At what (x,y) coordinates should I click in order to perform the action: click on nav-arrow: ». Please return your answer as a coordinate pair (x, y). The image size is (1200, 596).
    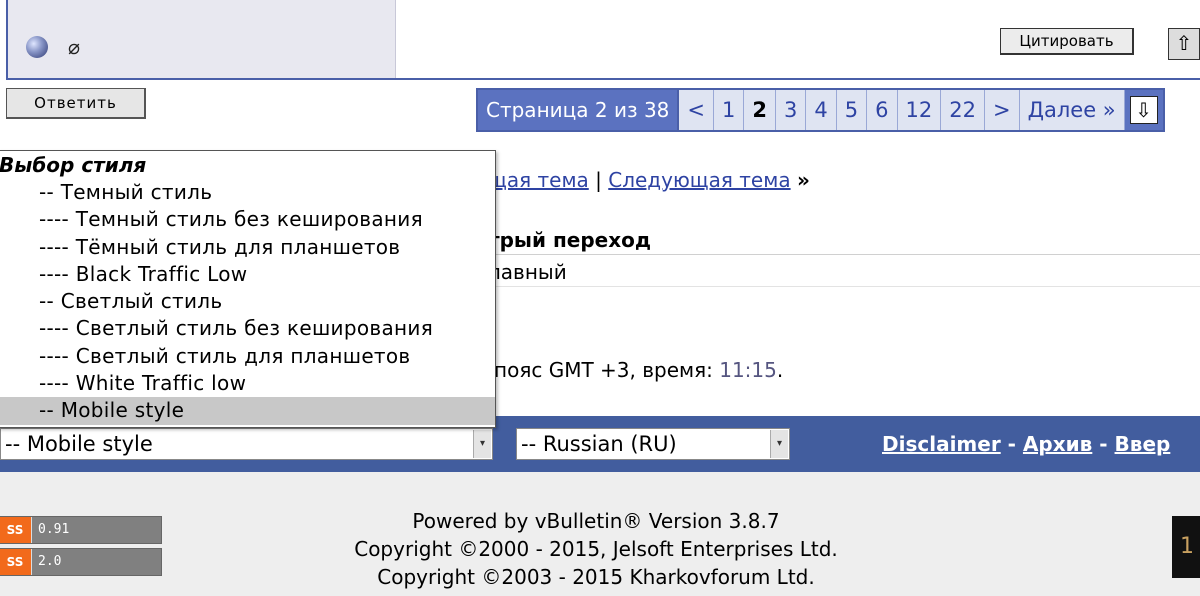
    Looking at the image, I should click on (803, 180).